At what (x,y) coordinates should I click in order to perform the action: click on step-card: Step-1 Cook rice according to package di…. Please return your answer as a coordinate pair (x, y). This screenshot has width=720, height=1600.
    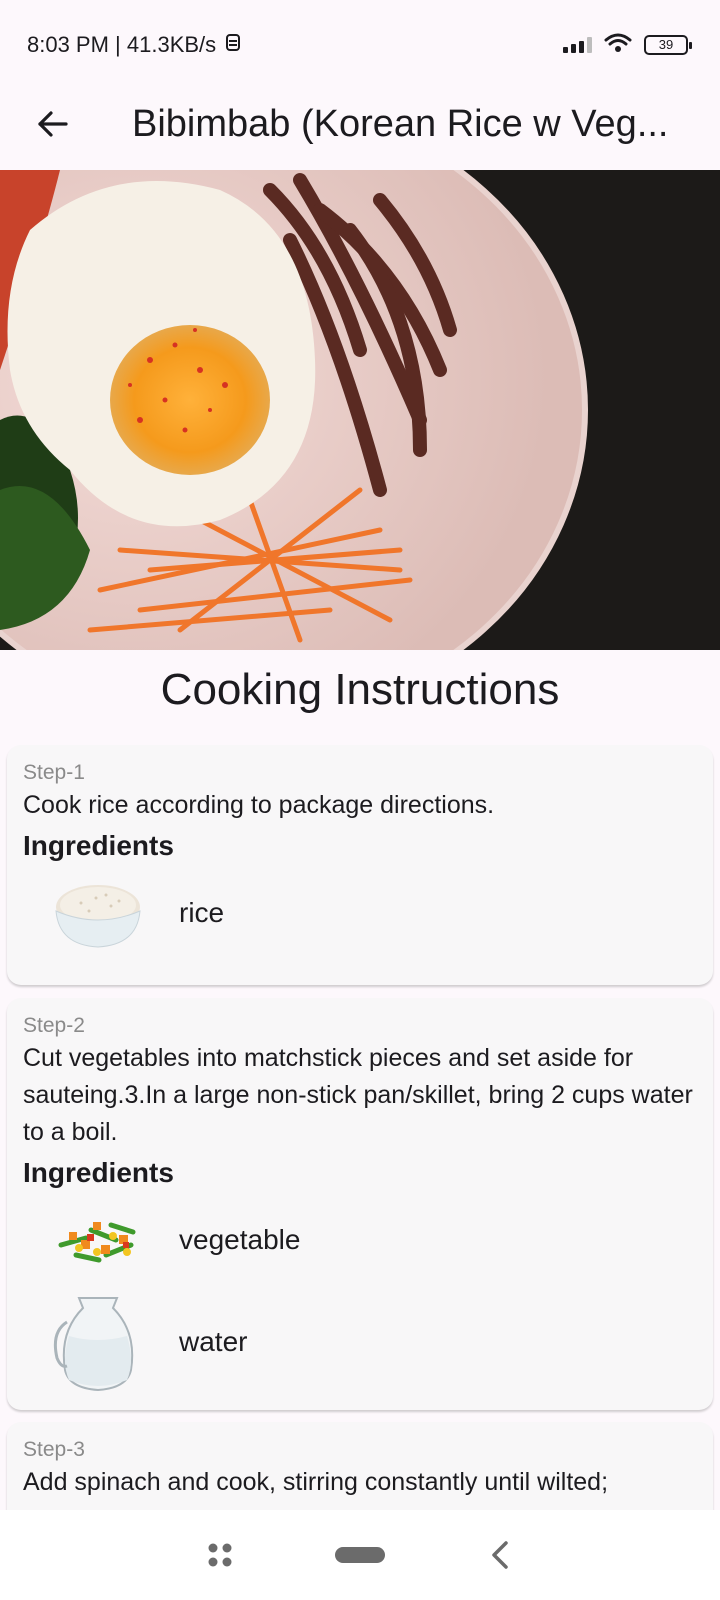
    Looking at the image, I should click on (360, 865).